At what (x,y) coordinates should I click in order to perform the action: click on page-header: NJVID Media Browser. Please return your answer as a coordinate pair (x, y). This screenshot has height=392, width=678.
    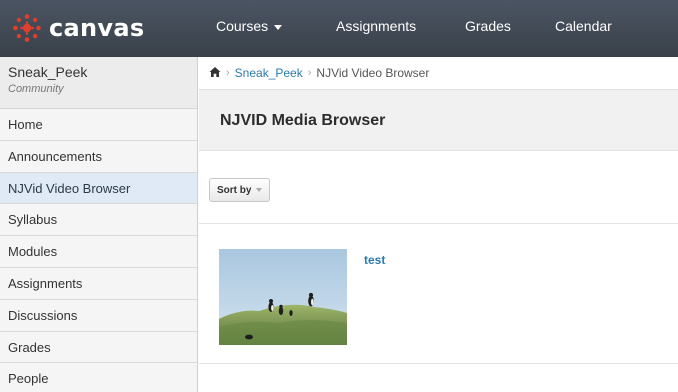
    Looking at the image, I should click on (438, 120).